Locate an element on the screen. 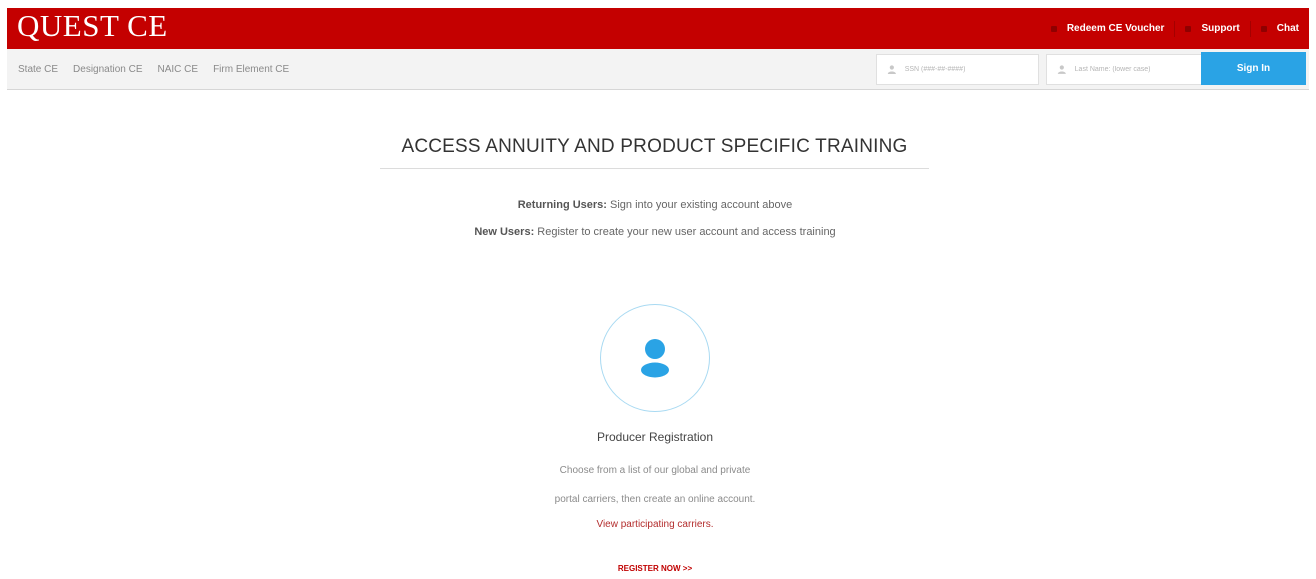 The image size is (1316, 579). returning-users-label: Returning Users: is located at coordinates (562, 205).